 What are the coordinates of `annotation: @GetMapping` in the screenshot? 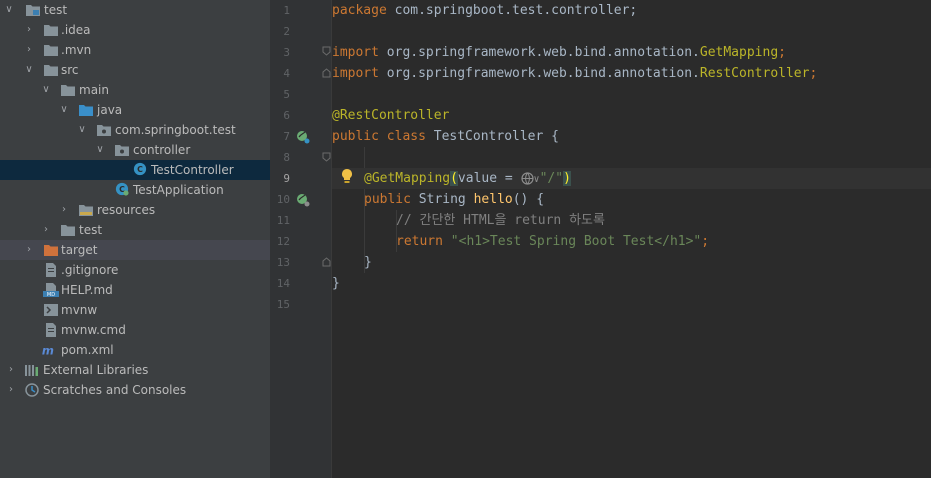 It's located at (407, 178).